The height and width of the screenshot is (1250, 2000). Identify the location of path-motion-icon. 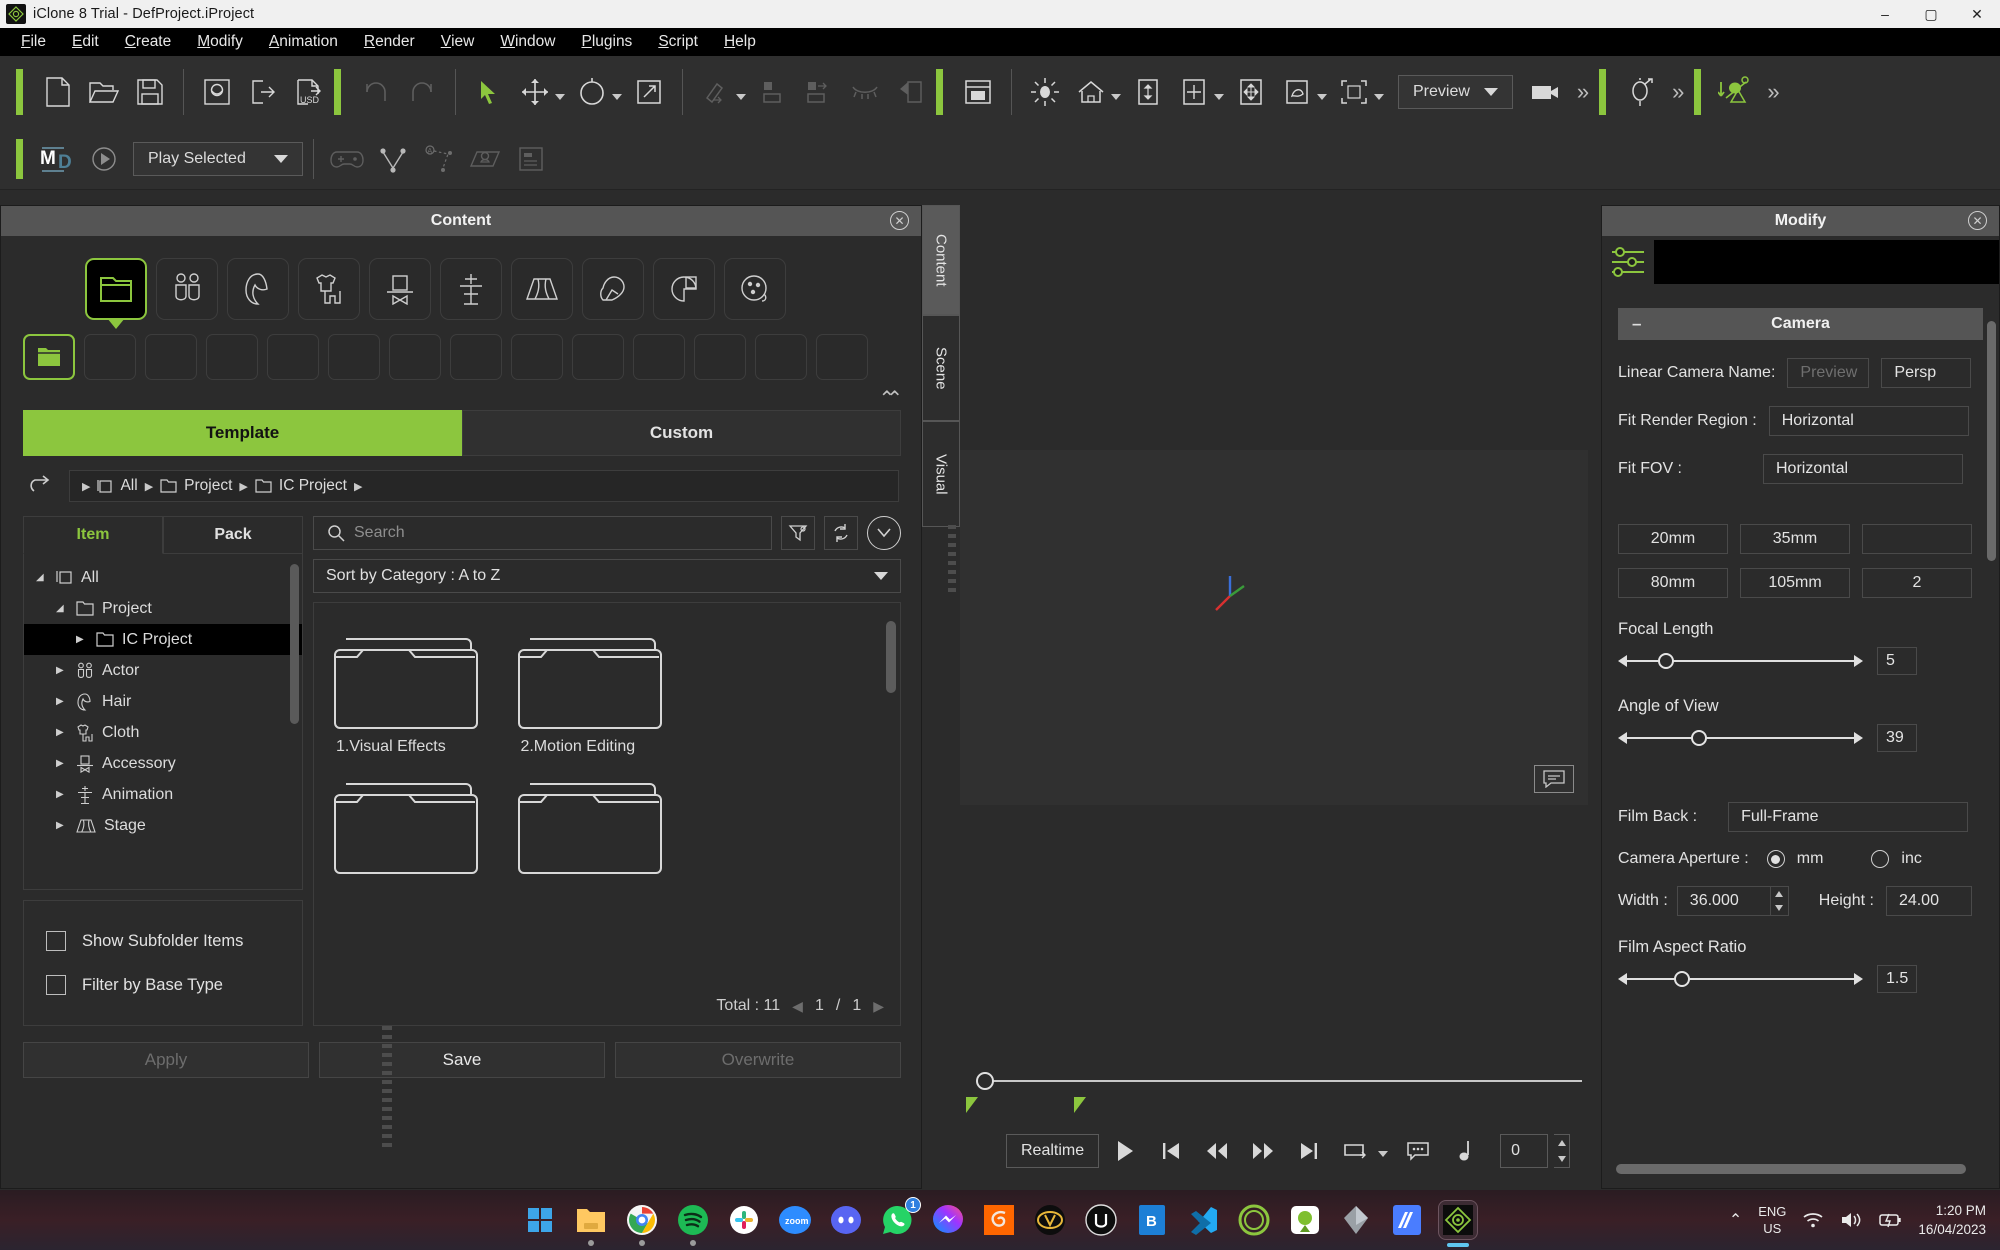
(393, 159).